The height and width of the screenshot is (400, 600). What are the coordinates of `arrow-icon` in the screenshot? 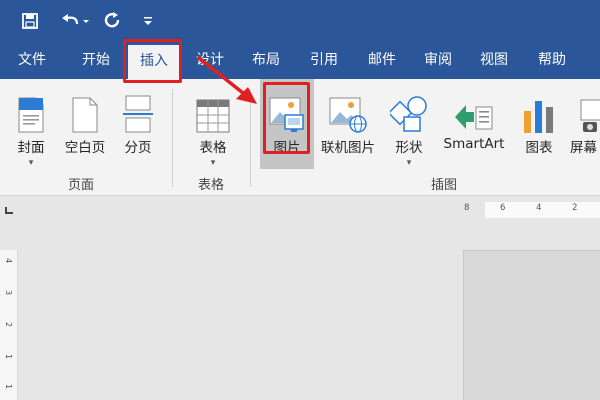 It's located at (227, 80).